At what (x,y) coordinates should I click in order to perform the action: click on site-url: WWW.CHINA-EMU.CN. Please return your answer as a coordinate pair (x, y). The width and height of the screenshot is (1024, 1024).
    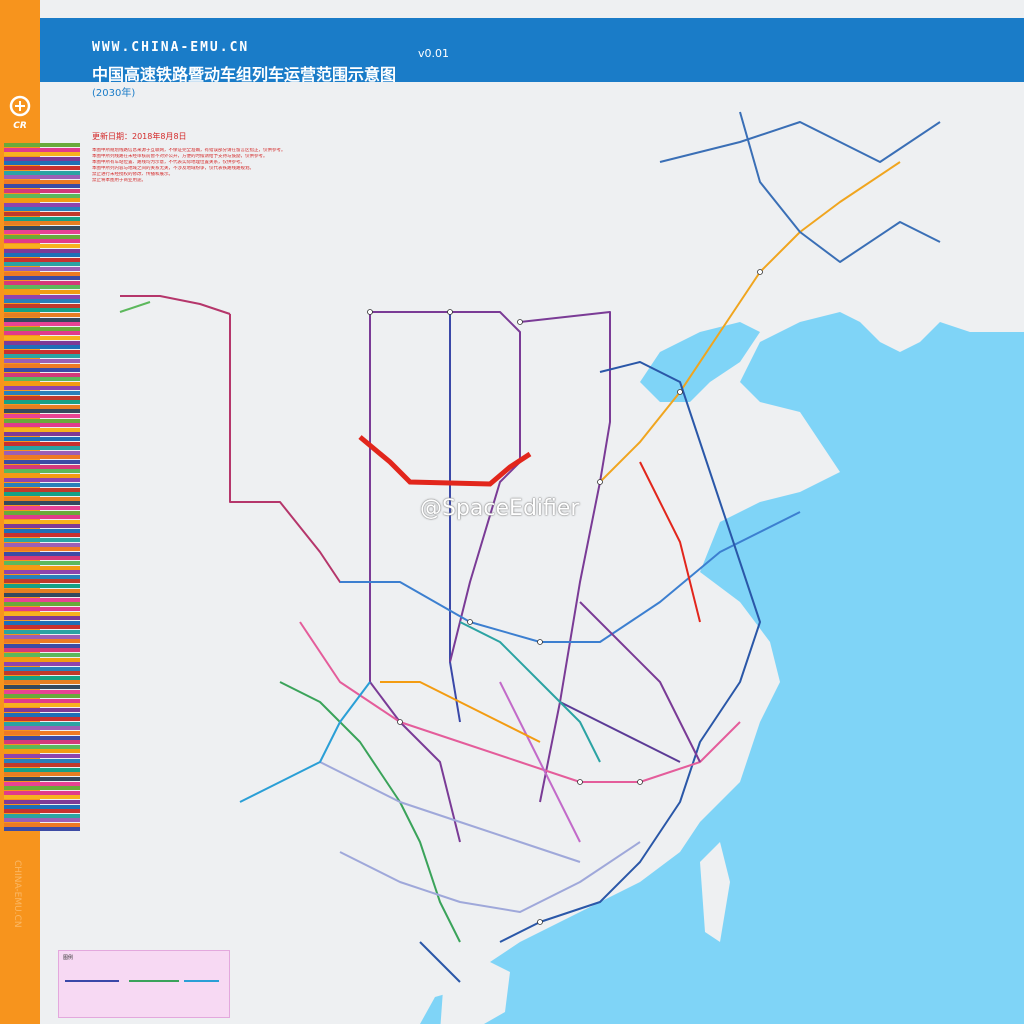
    Looking at the image, I should click on (171, 47).